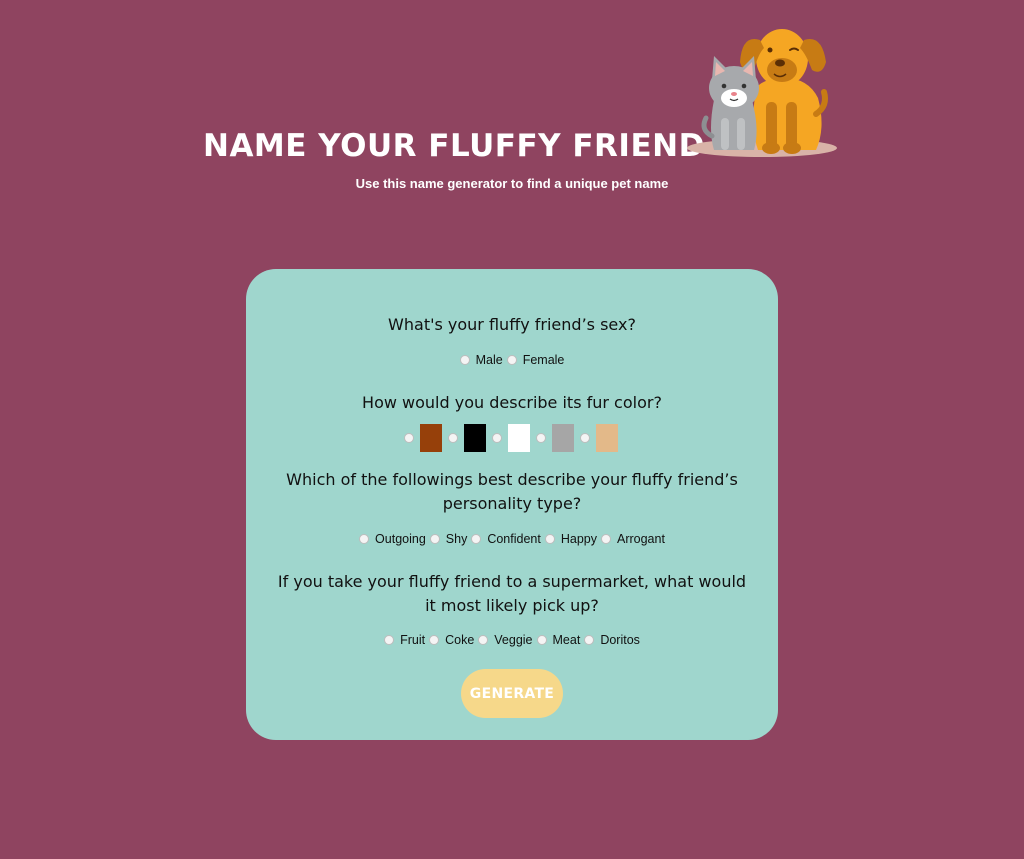  I want to click on personality-option-happy: Happy, so click(570, 539).